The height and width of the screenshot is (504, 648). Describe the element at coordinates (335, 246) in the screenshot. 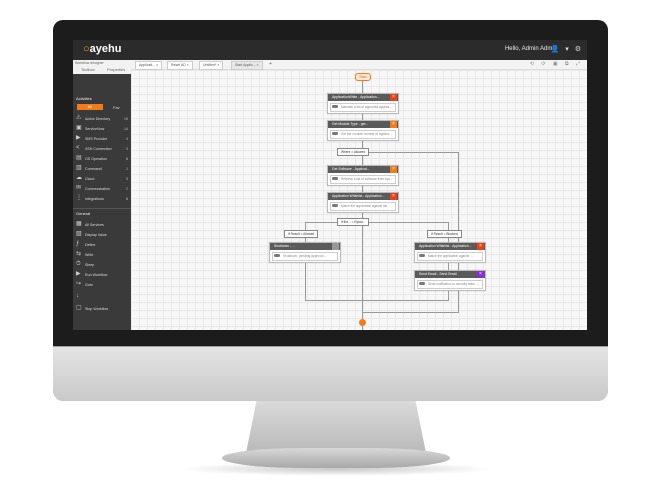

I see `status-icon` at that location.